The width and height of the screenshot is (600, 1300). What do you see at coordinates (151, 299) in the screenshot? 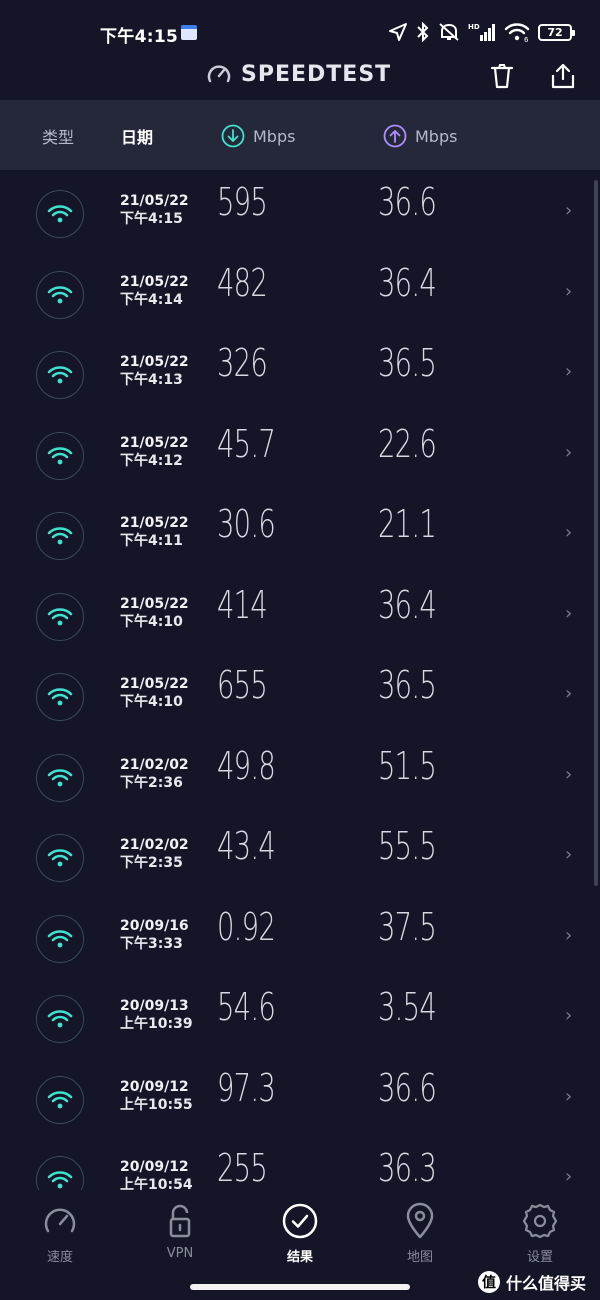
I see `result-time: 下午4:14` at bounding box center [151, 299].